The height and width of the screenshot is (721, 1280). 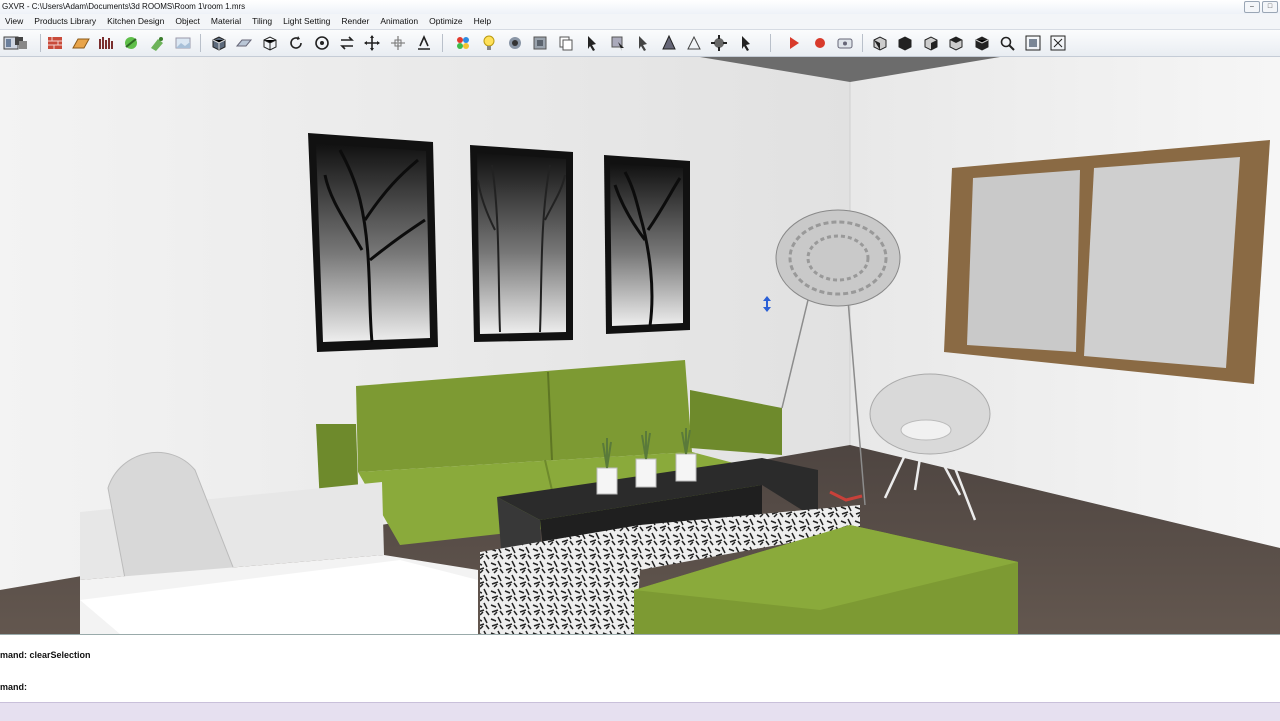 What do you see at coordinates (157, 43) in the screenshot?
I see `paint-icon` at bounding box center [157, 43].